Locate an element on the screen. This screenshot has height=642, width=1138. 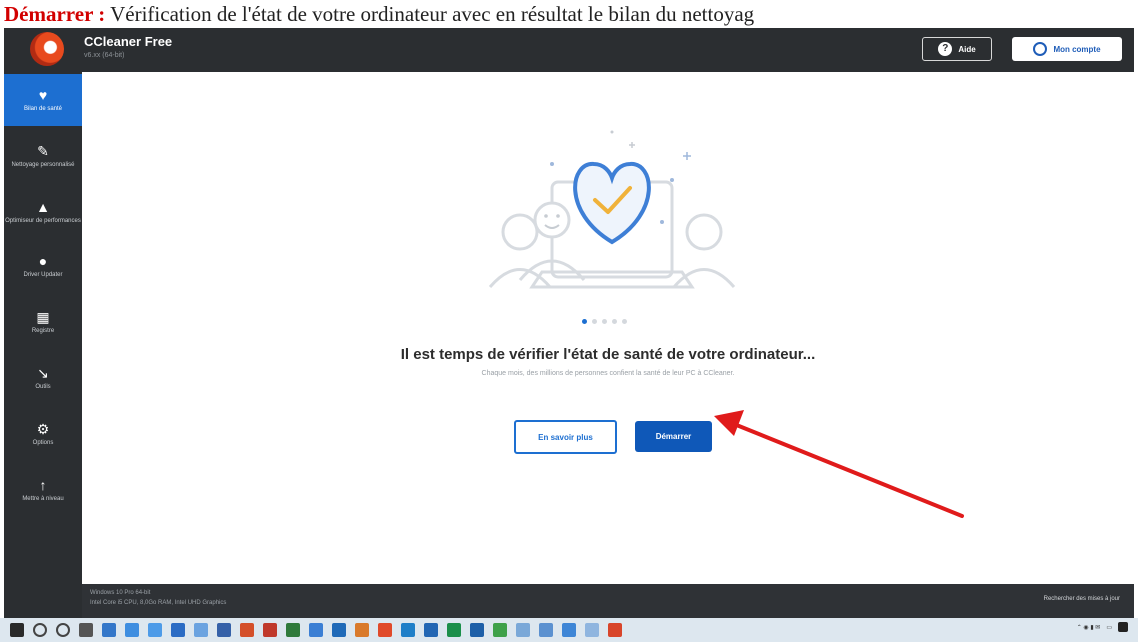
help-label: Aide is located at coordinates (967, 49).